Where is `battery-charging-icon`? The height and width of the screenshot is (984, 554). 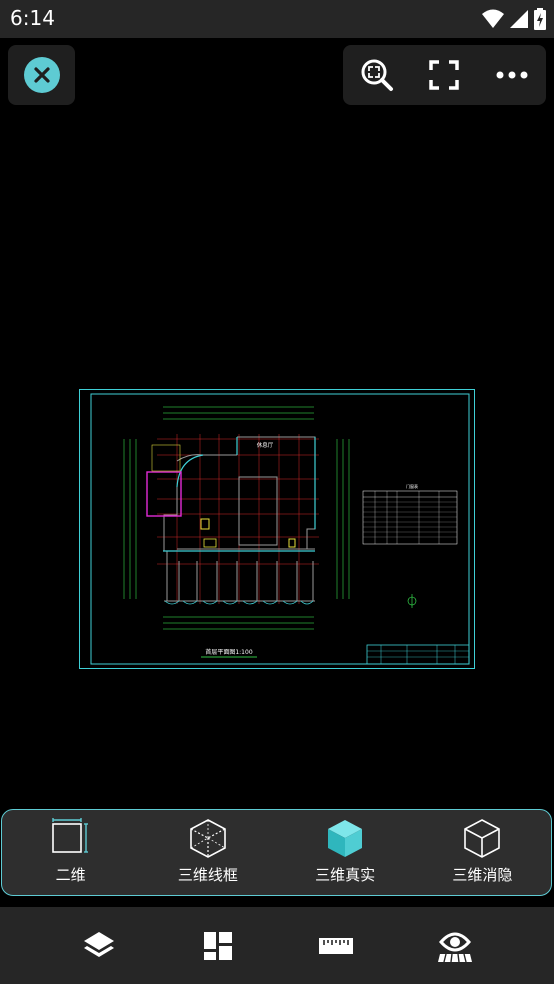 battery-charging-icon is located at coordinates (540, 19).